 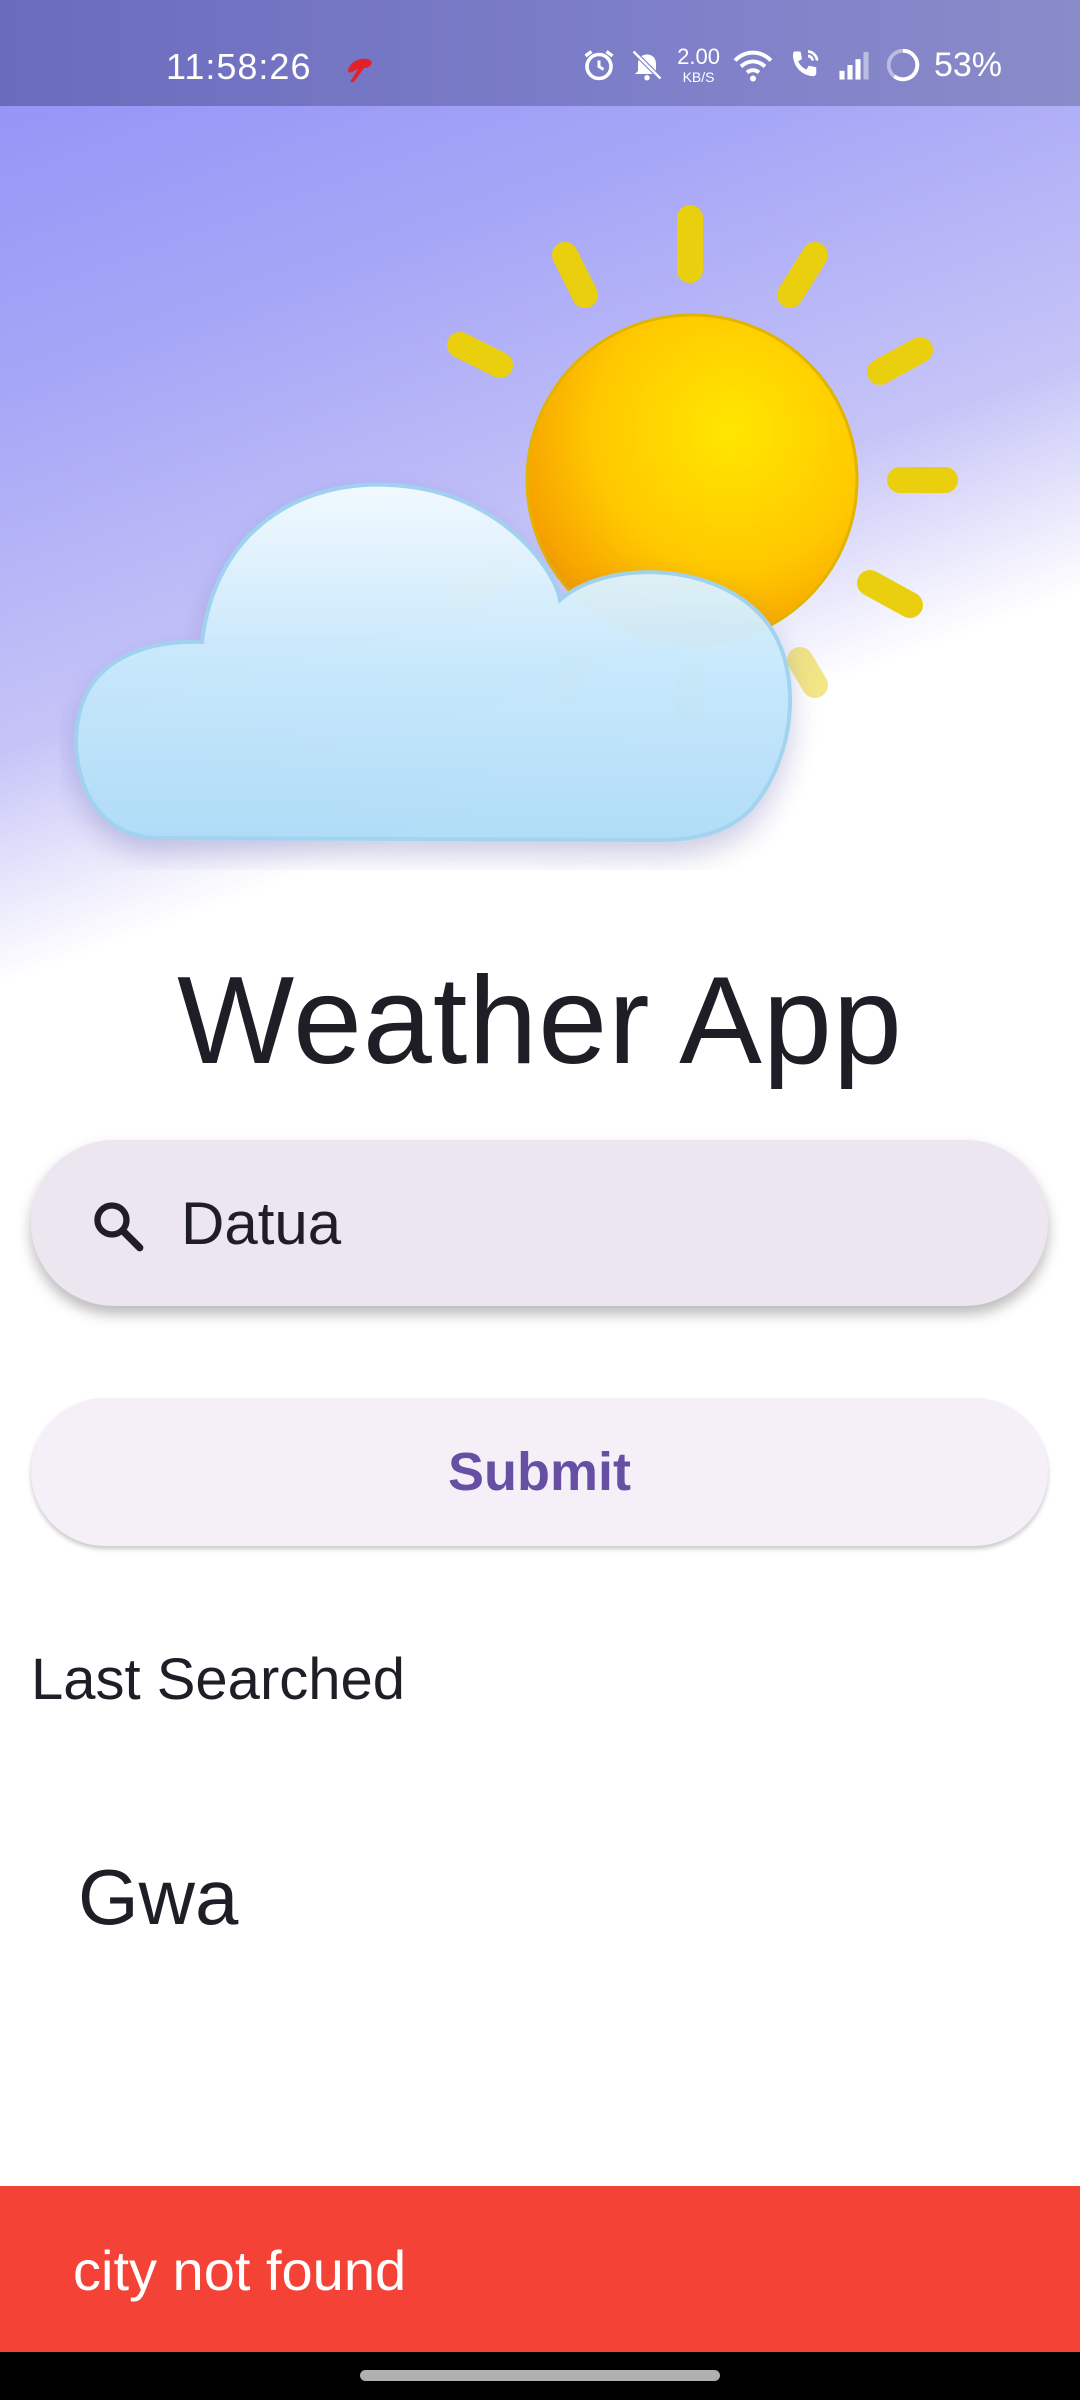 I want to click on status-icons: 2.00 KB/S 53%, so click(x=791, y=65).